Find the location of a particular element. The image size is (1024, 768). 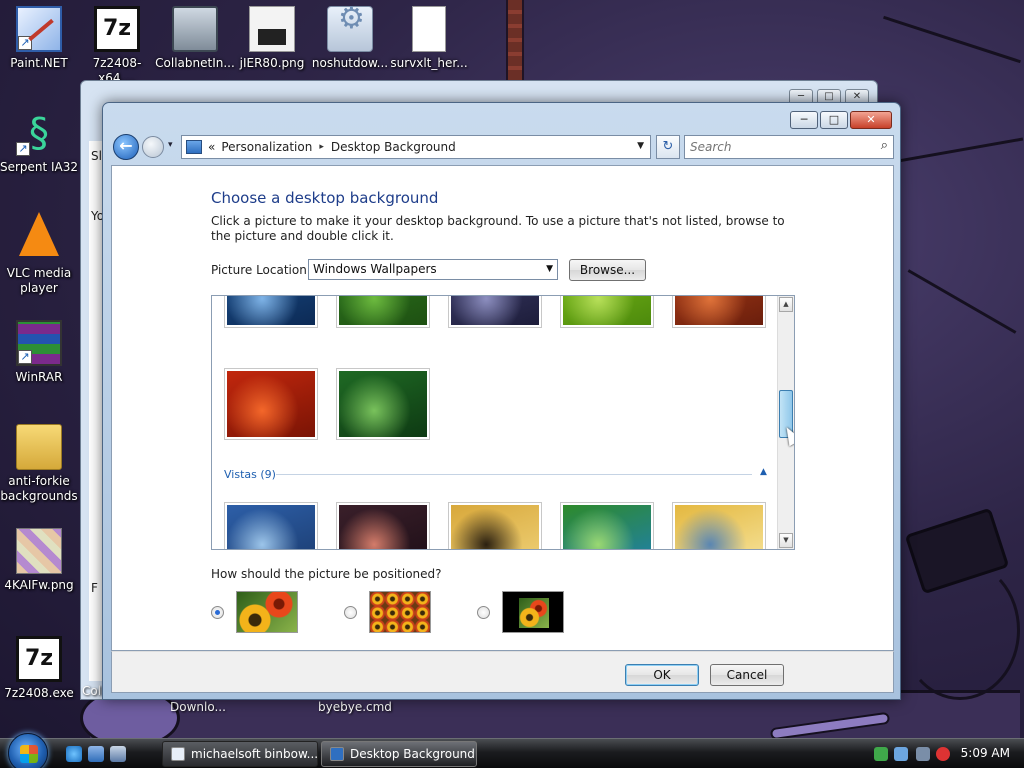

desktop-icon-label: 4KAIFw.png is located at coordinates (39, 585).